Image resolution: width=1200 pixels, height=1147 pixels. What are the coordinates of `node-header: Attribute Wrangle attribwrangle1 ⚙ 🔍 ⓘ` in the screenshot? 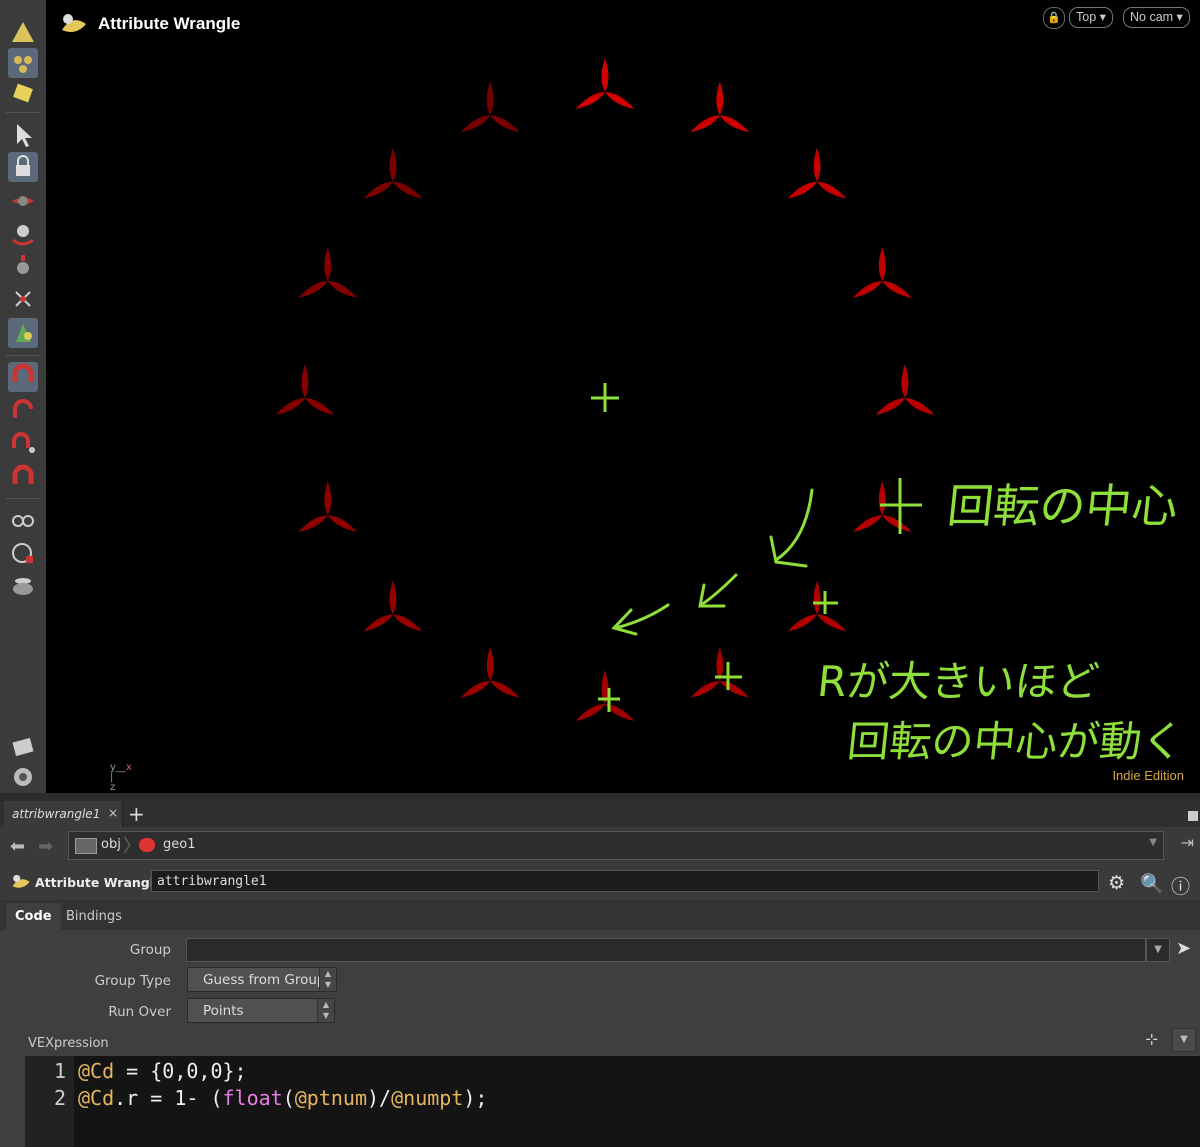 It's located at (600, 882).